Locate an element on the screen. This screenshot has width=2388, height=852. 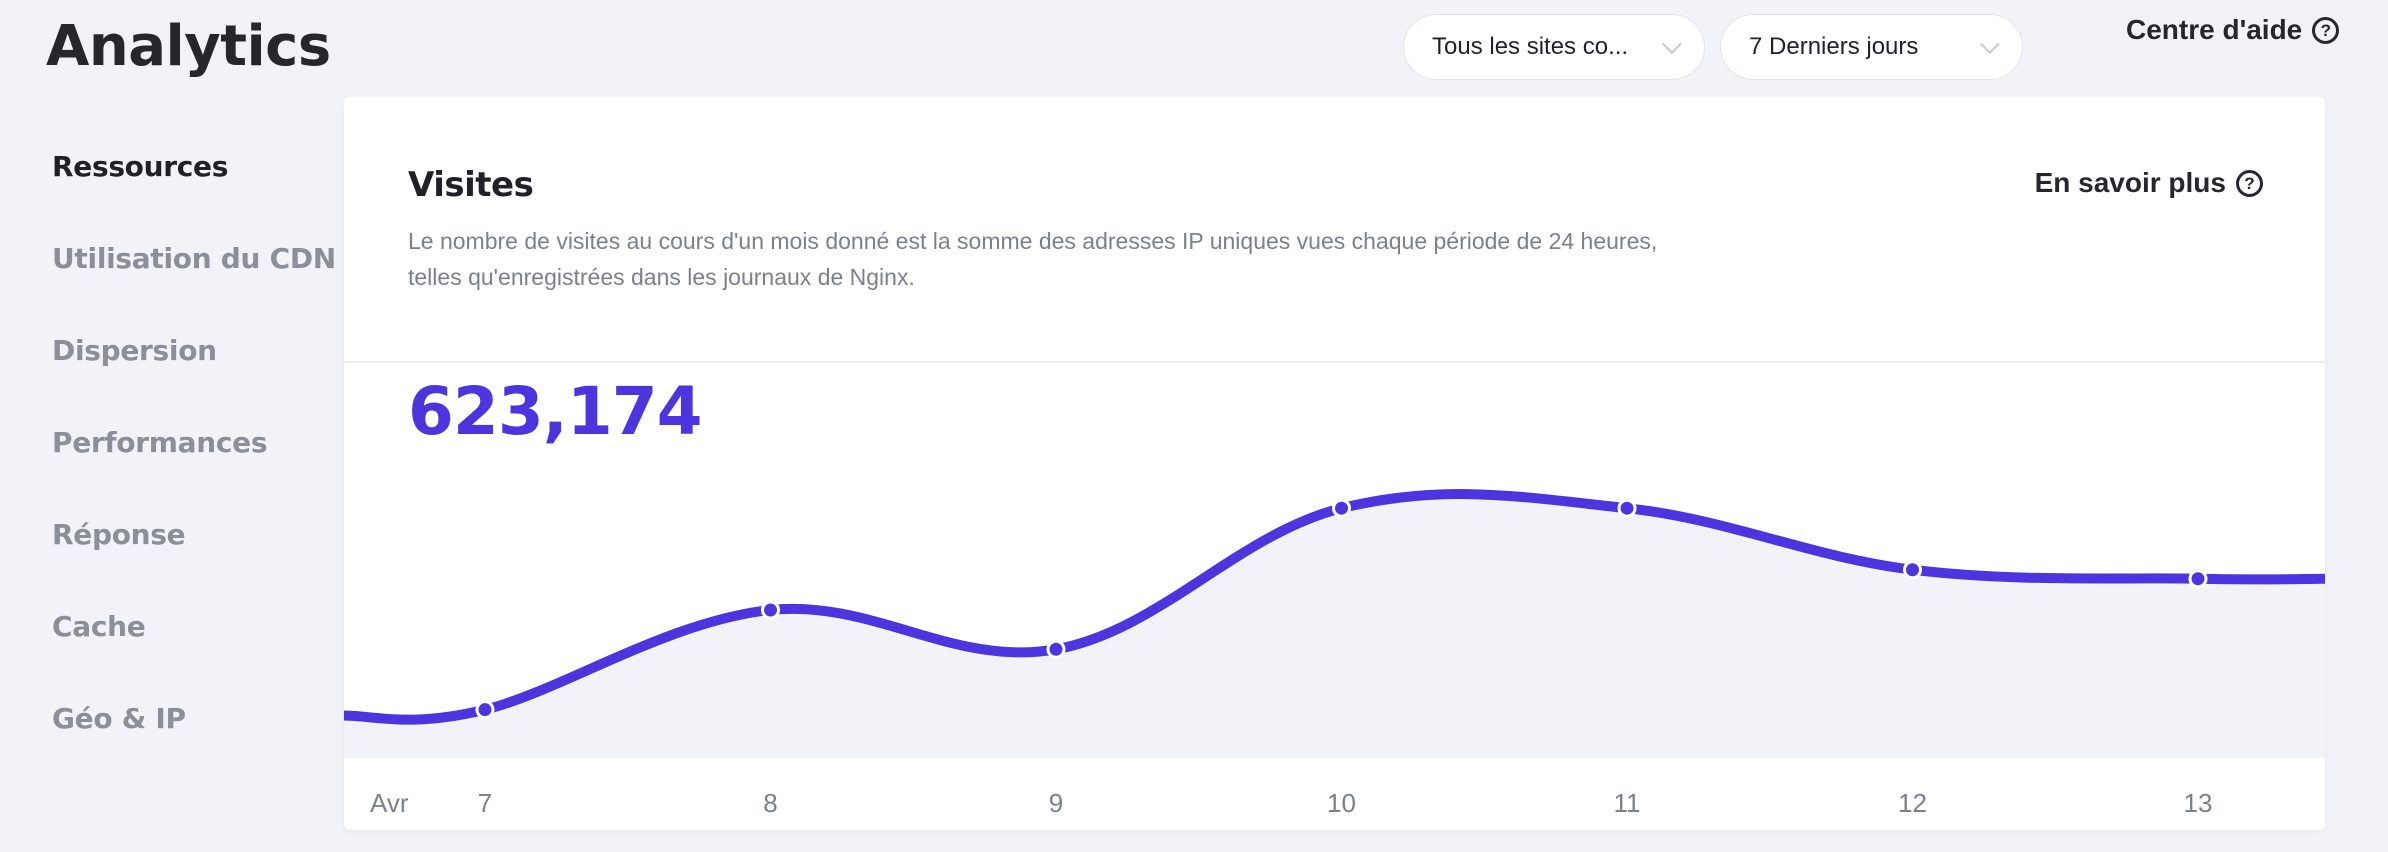
sidebar-item-cache: Cache is located at coordinates (194, 656).